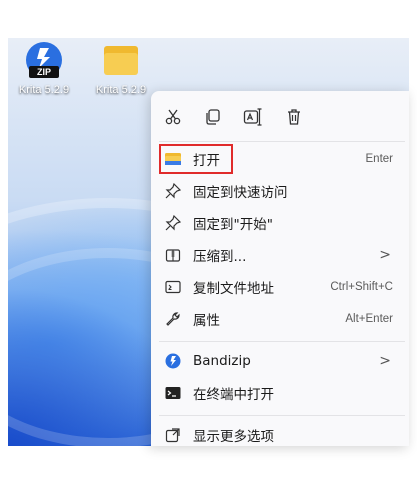 The width and height of the screenshot is (417, 485). Describe the element at coordinates (222, 361) in the screenshot. I see `menu-item-label: Bandizip` at that location.